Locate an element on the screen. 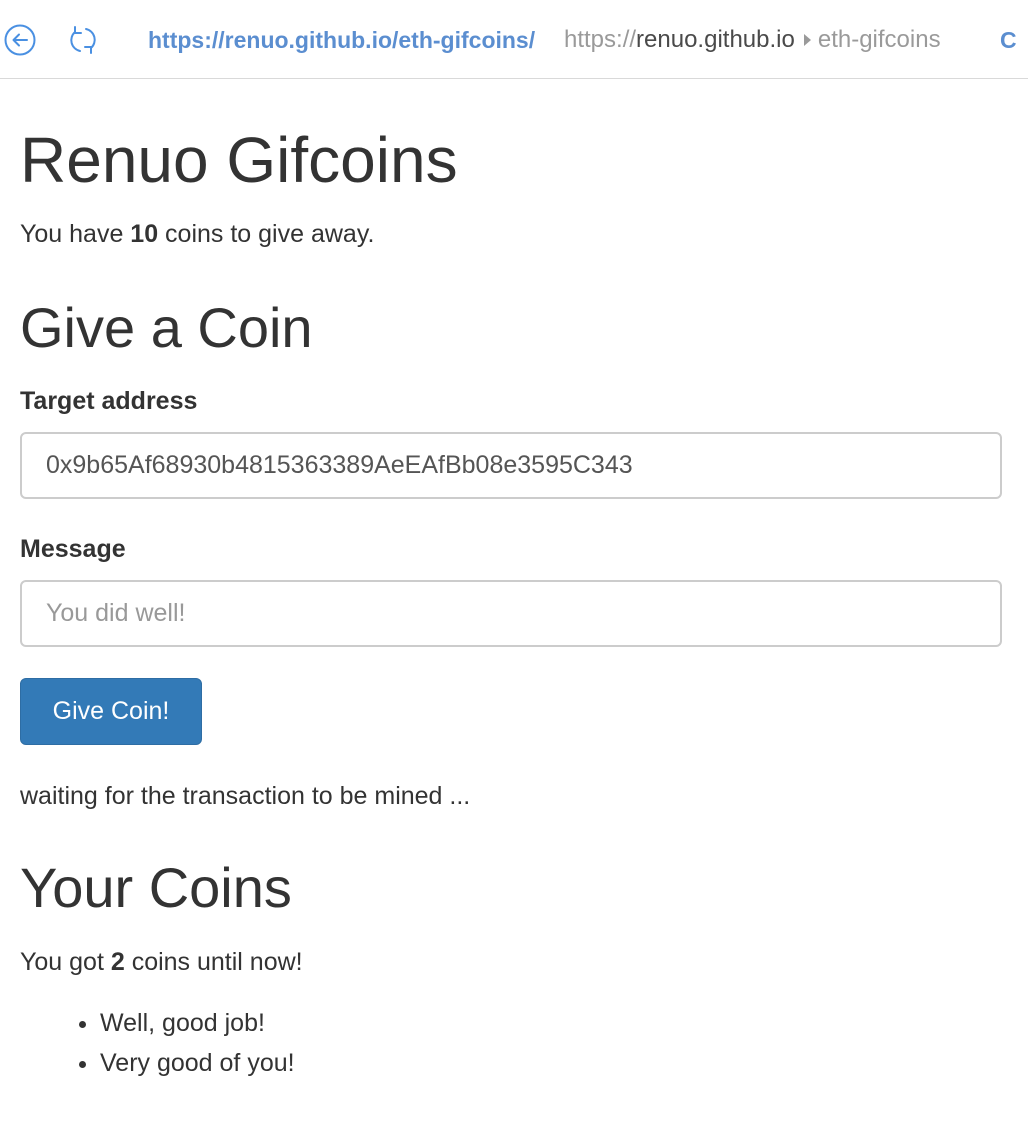  breadcrumb: https://renuo.github.io eth-gifcoins is located at coordinates (752, 40).